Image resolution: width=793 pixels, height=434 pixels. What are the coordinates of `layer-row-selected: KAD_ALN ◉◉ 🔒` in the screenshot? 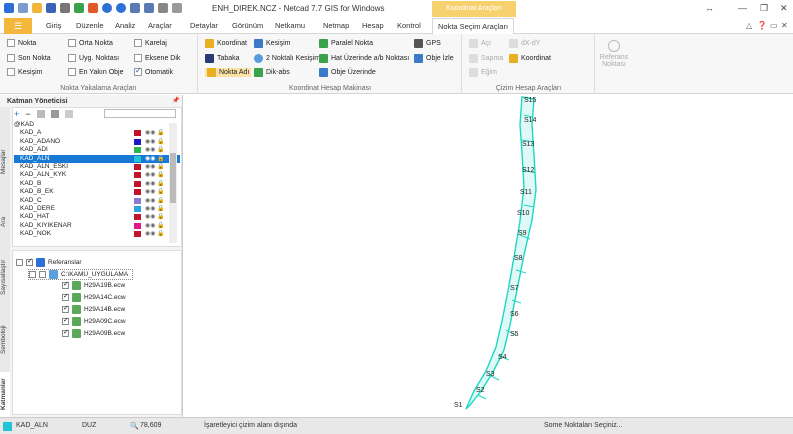 It's located at (97, 158).